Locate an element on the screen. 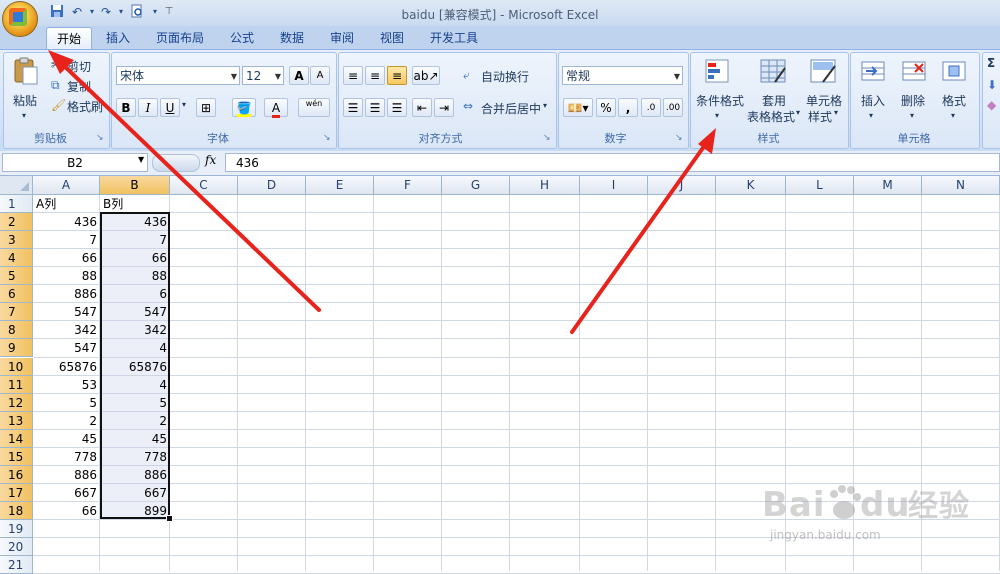  format-cells-button: 格式 is located at coordinates (954, 100).